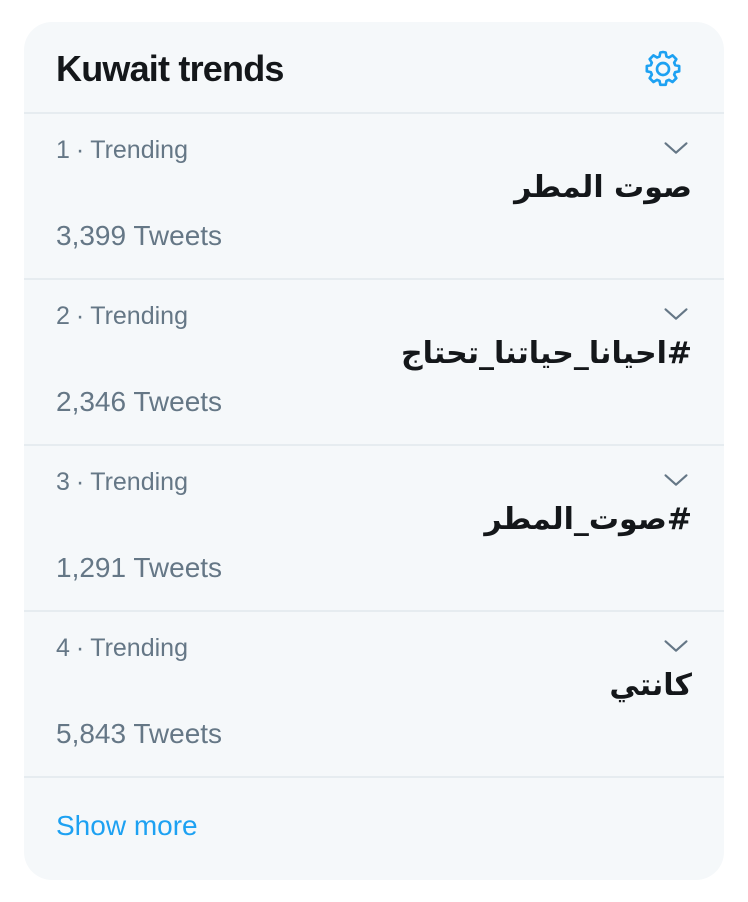 This screenshot has height=902, width=748. I want to click on trends-header: Kuwait trends, so click(374, 68).